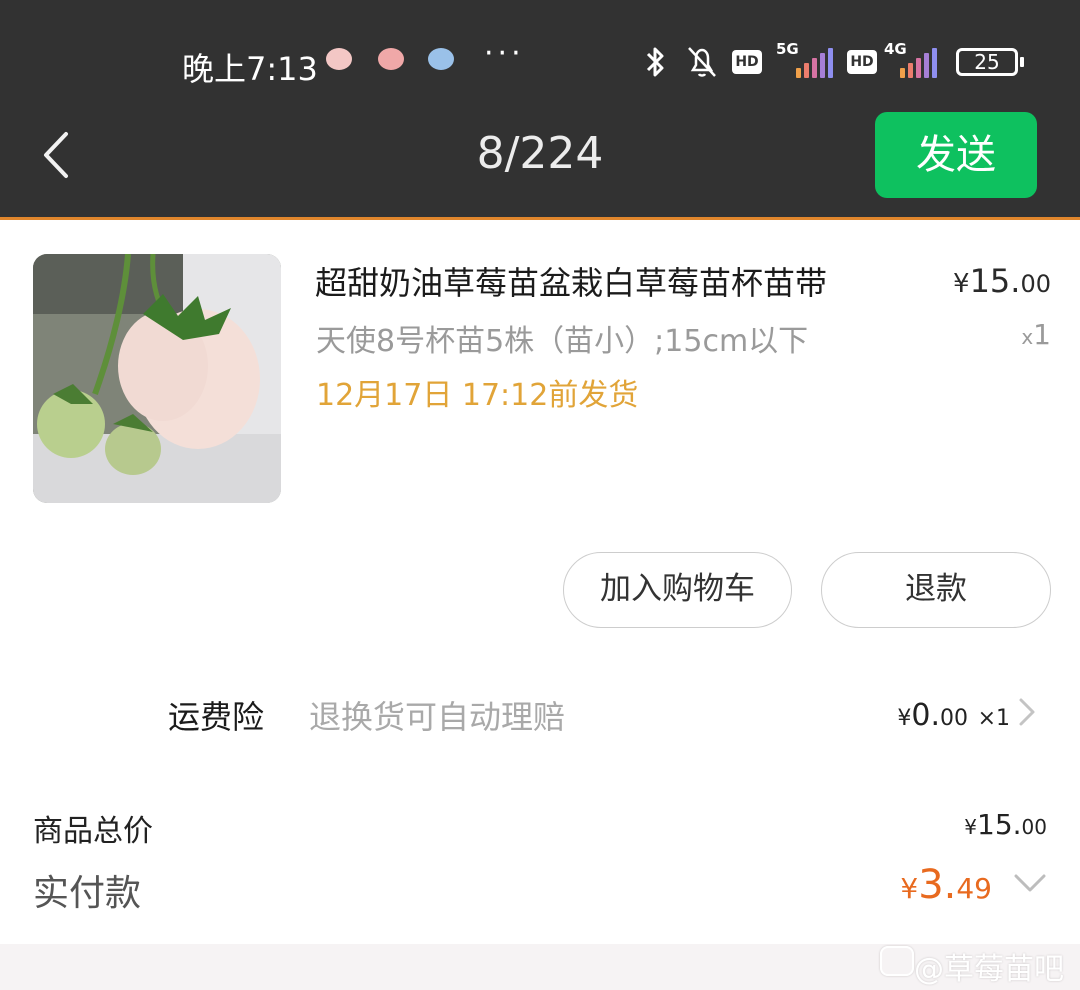 The image size is (1080, 990). What do you see at coordinates (655, 62) in the screenshot?
I see `bluetooth-icon` at bounding box center [655, 62].